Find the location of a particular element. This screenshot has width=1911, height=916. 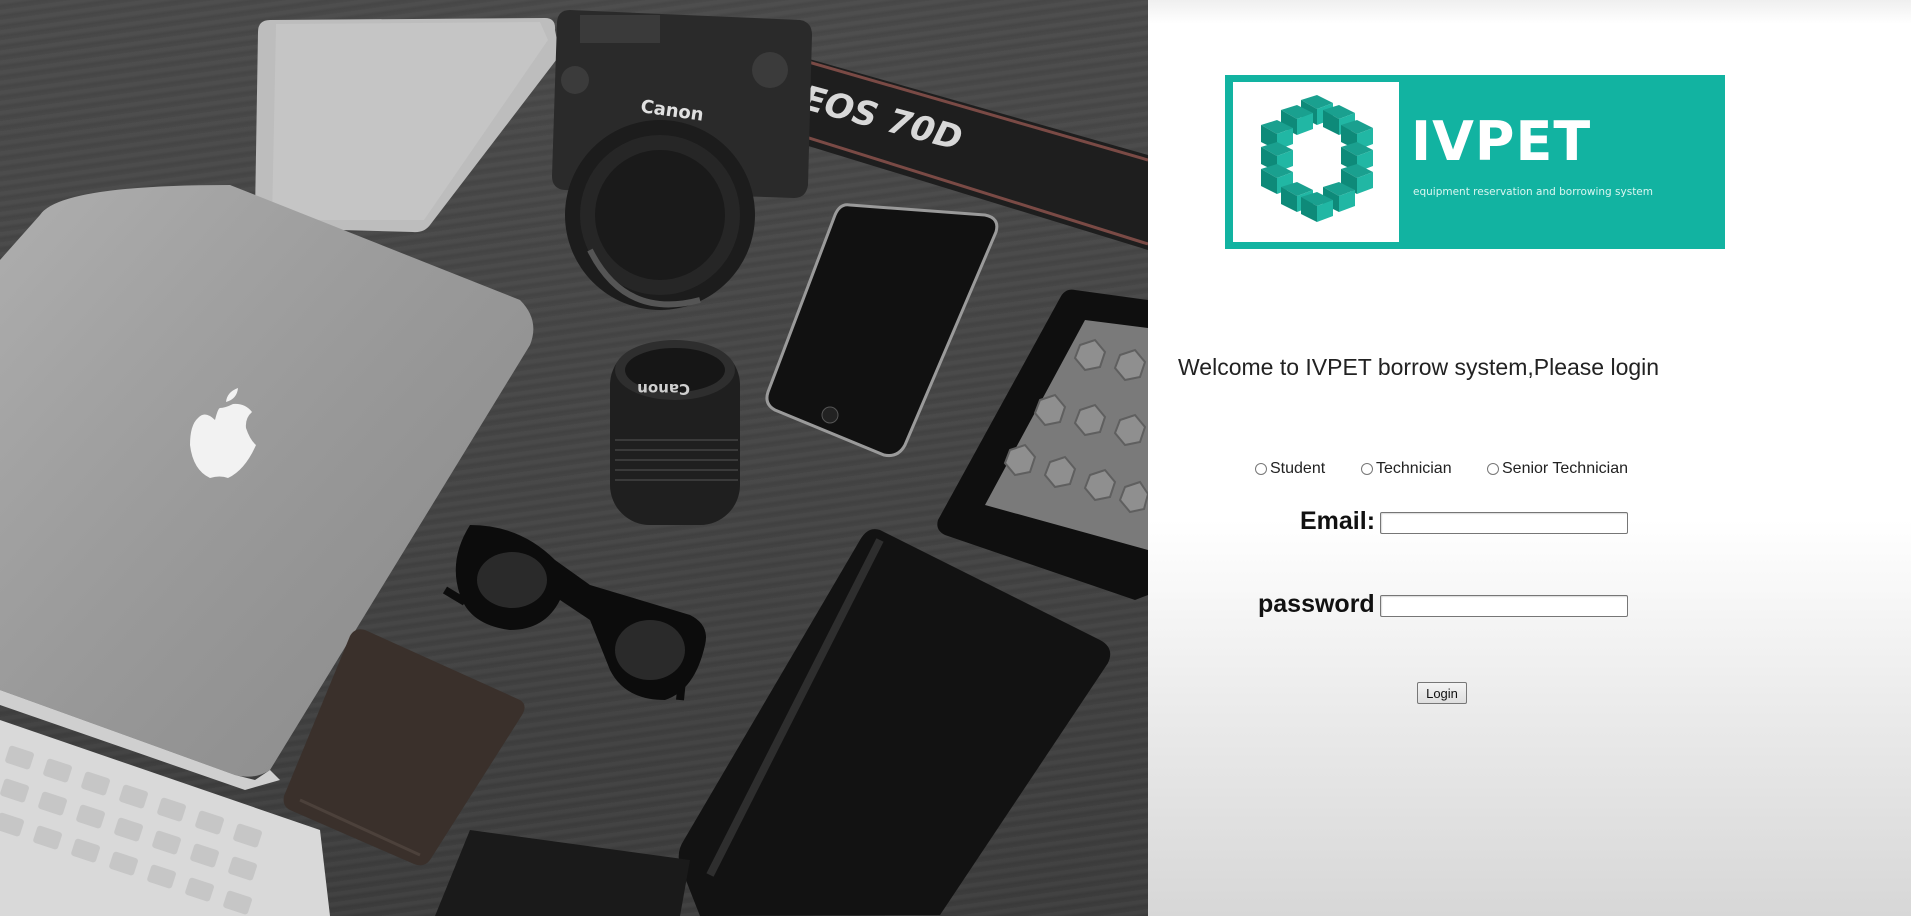

role-option-technician: Technician is located at coordinates (1406, 469).